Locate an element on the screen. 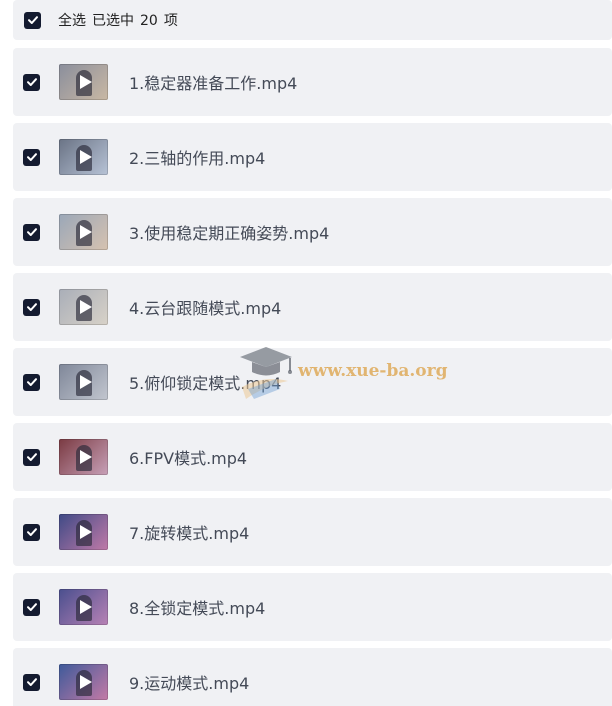 The width and height of the screenshot is (612, 706). file-name: 3.使用稳定期正确姿势.mp4 is located at coordinates (229, 232).